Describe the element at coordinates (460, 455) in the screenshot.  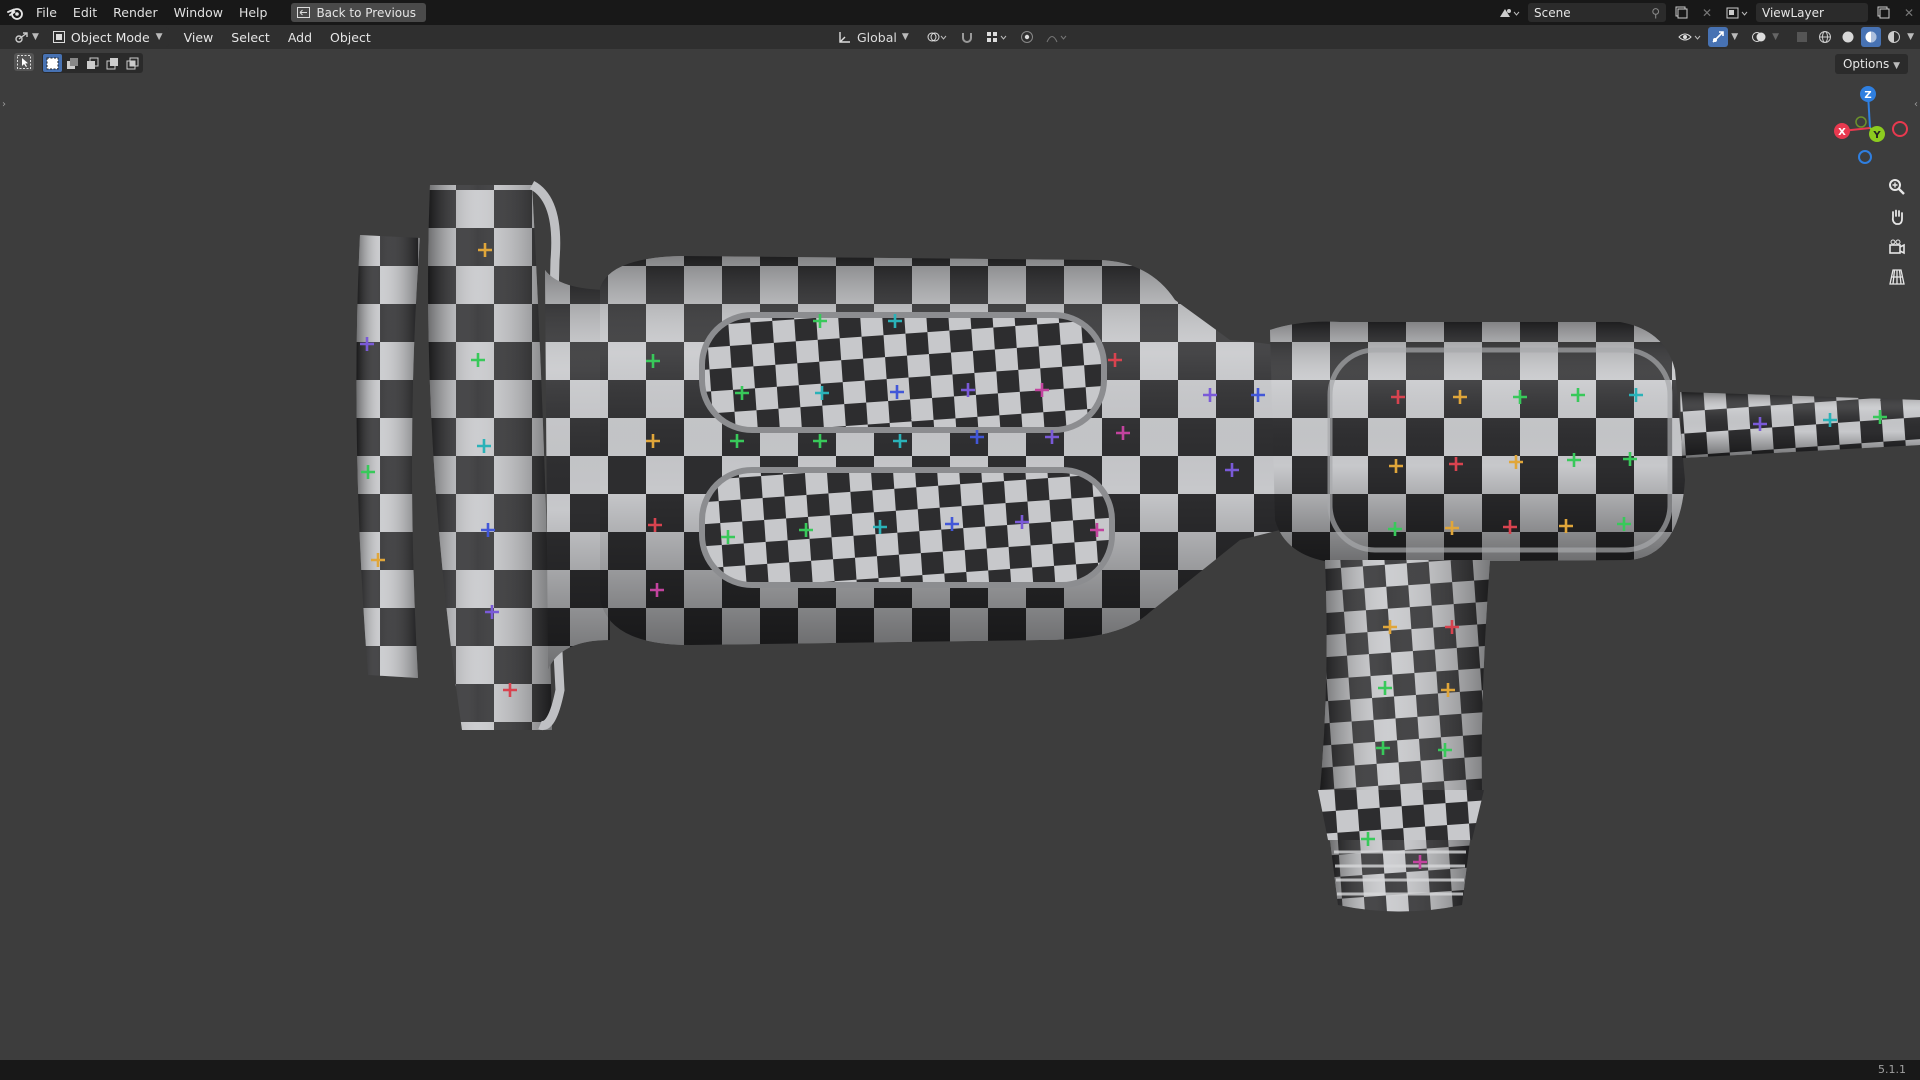
I see `model-end-cap` at that location.